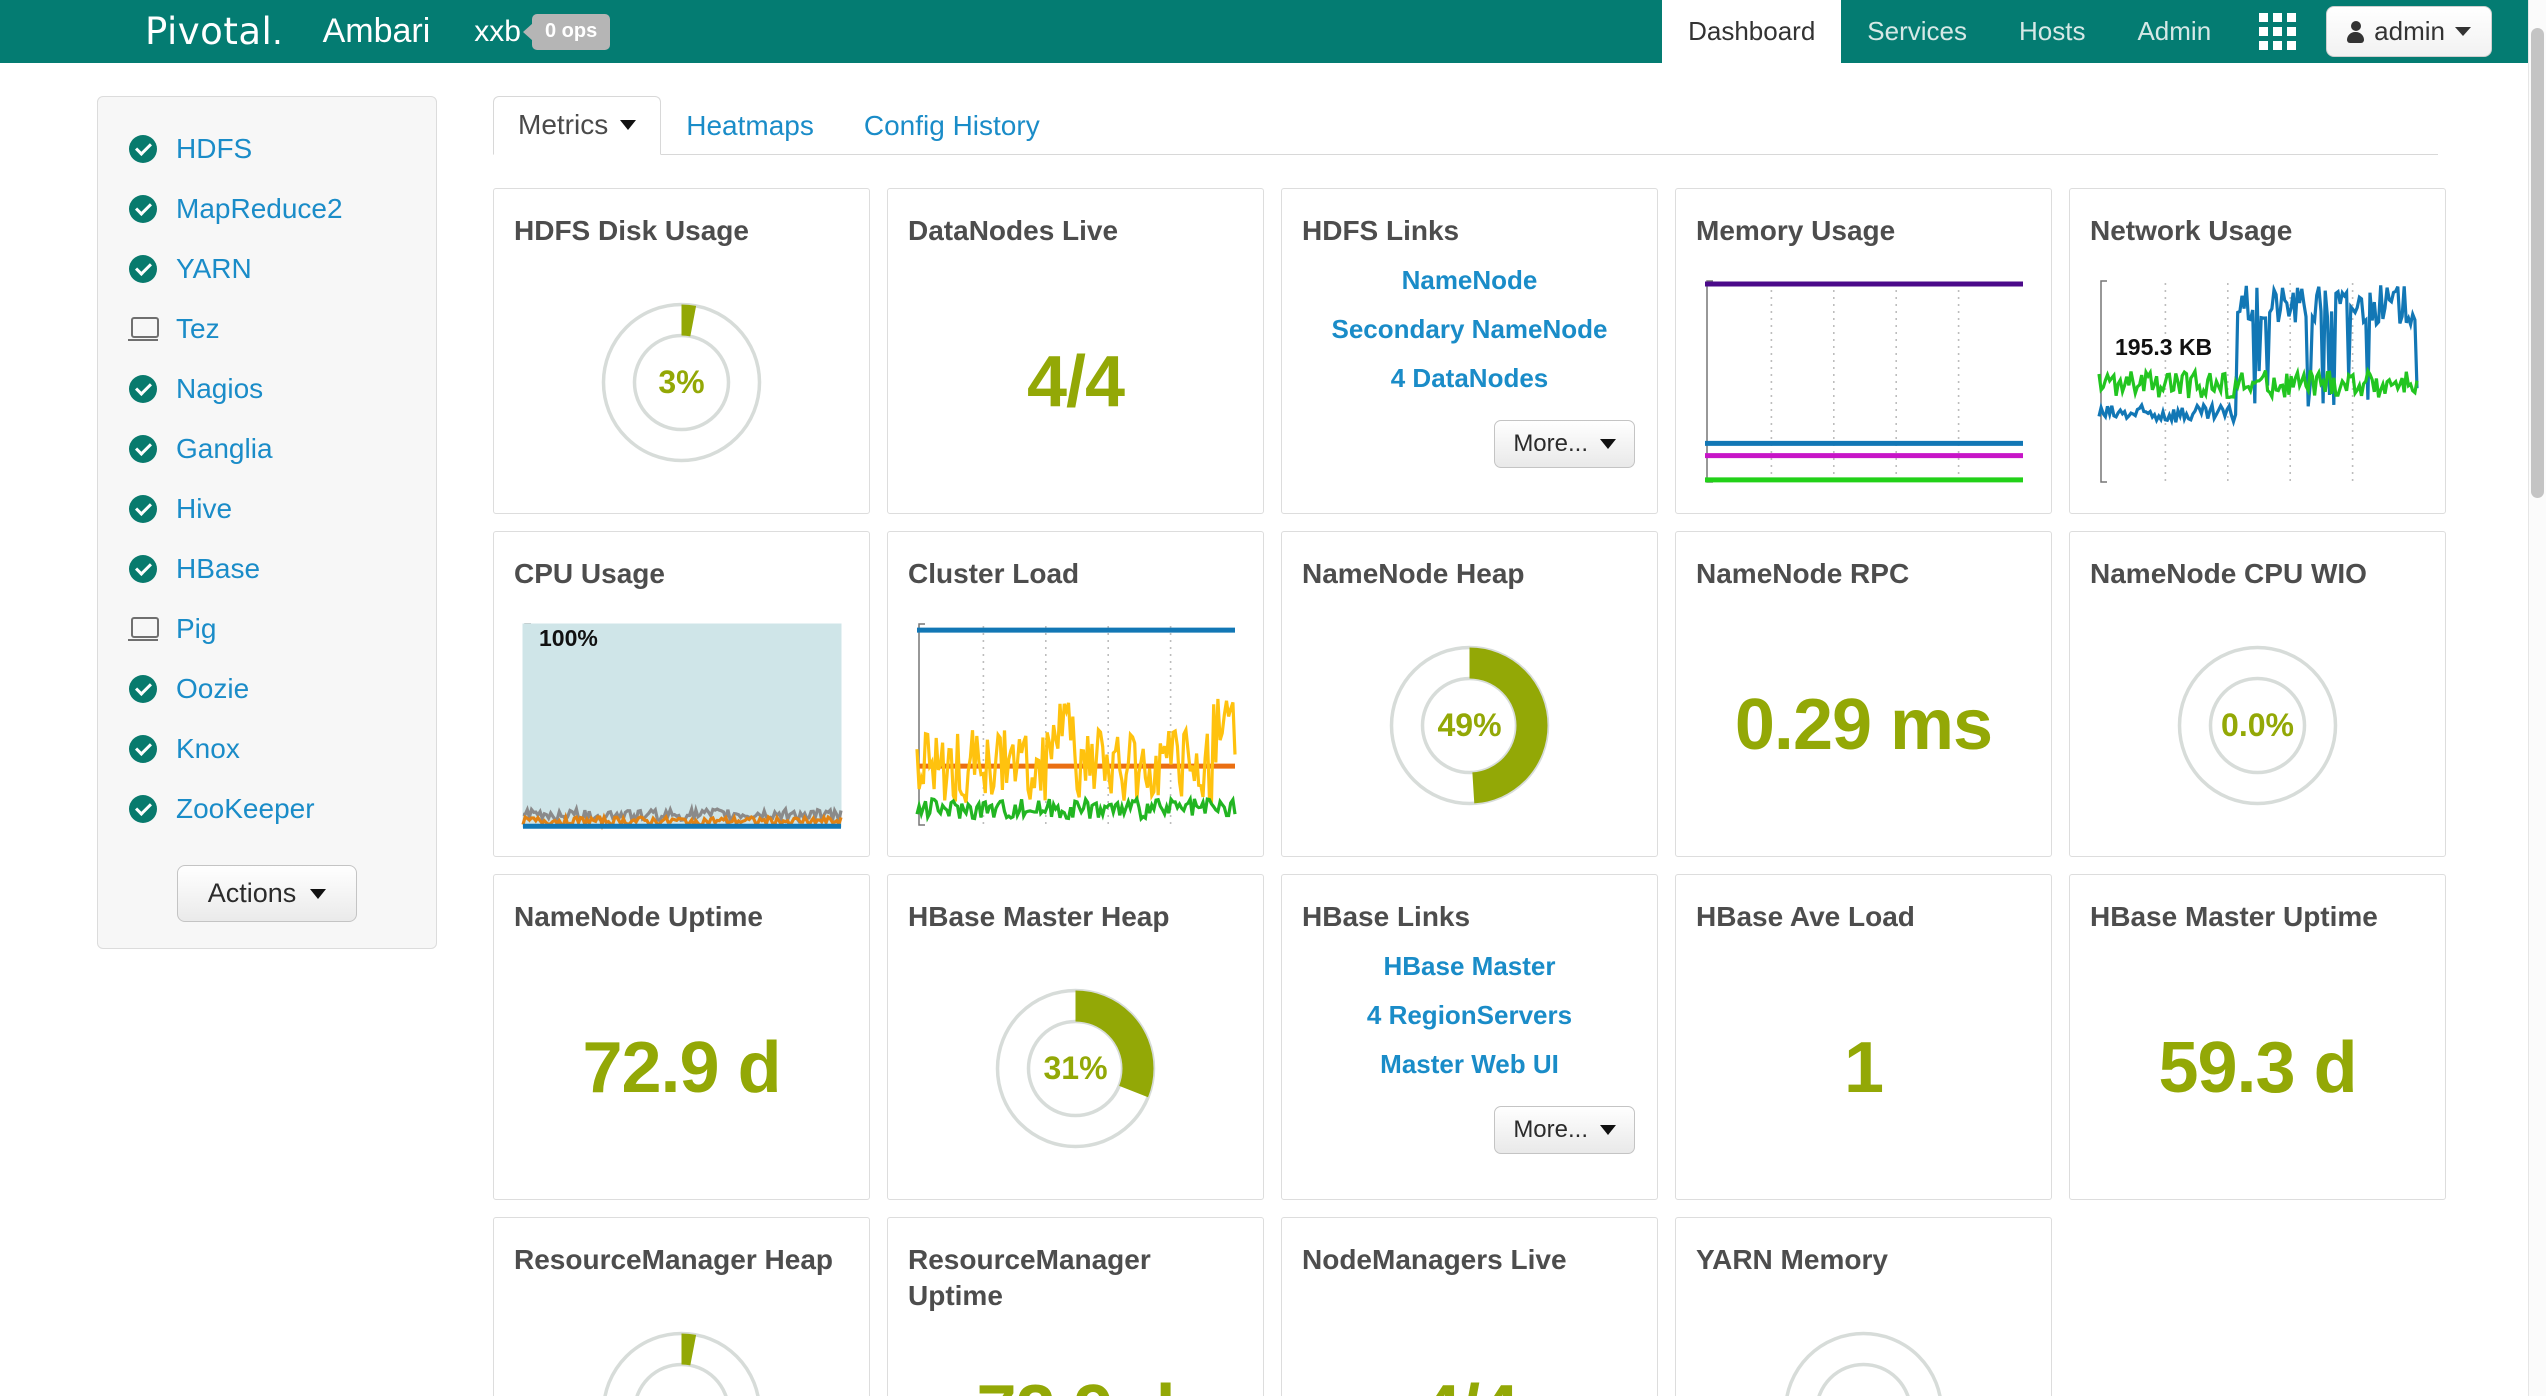 The image size is (2546, 1396). I want to click on widget-namenode-cpu-wio: NameNode CPU WIO 0.0%, so click(2257, 694).